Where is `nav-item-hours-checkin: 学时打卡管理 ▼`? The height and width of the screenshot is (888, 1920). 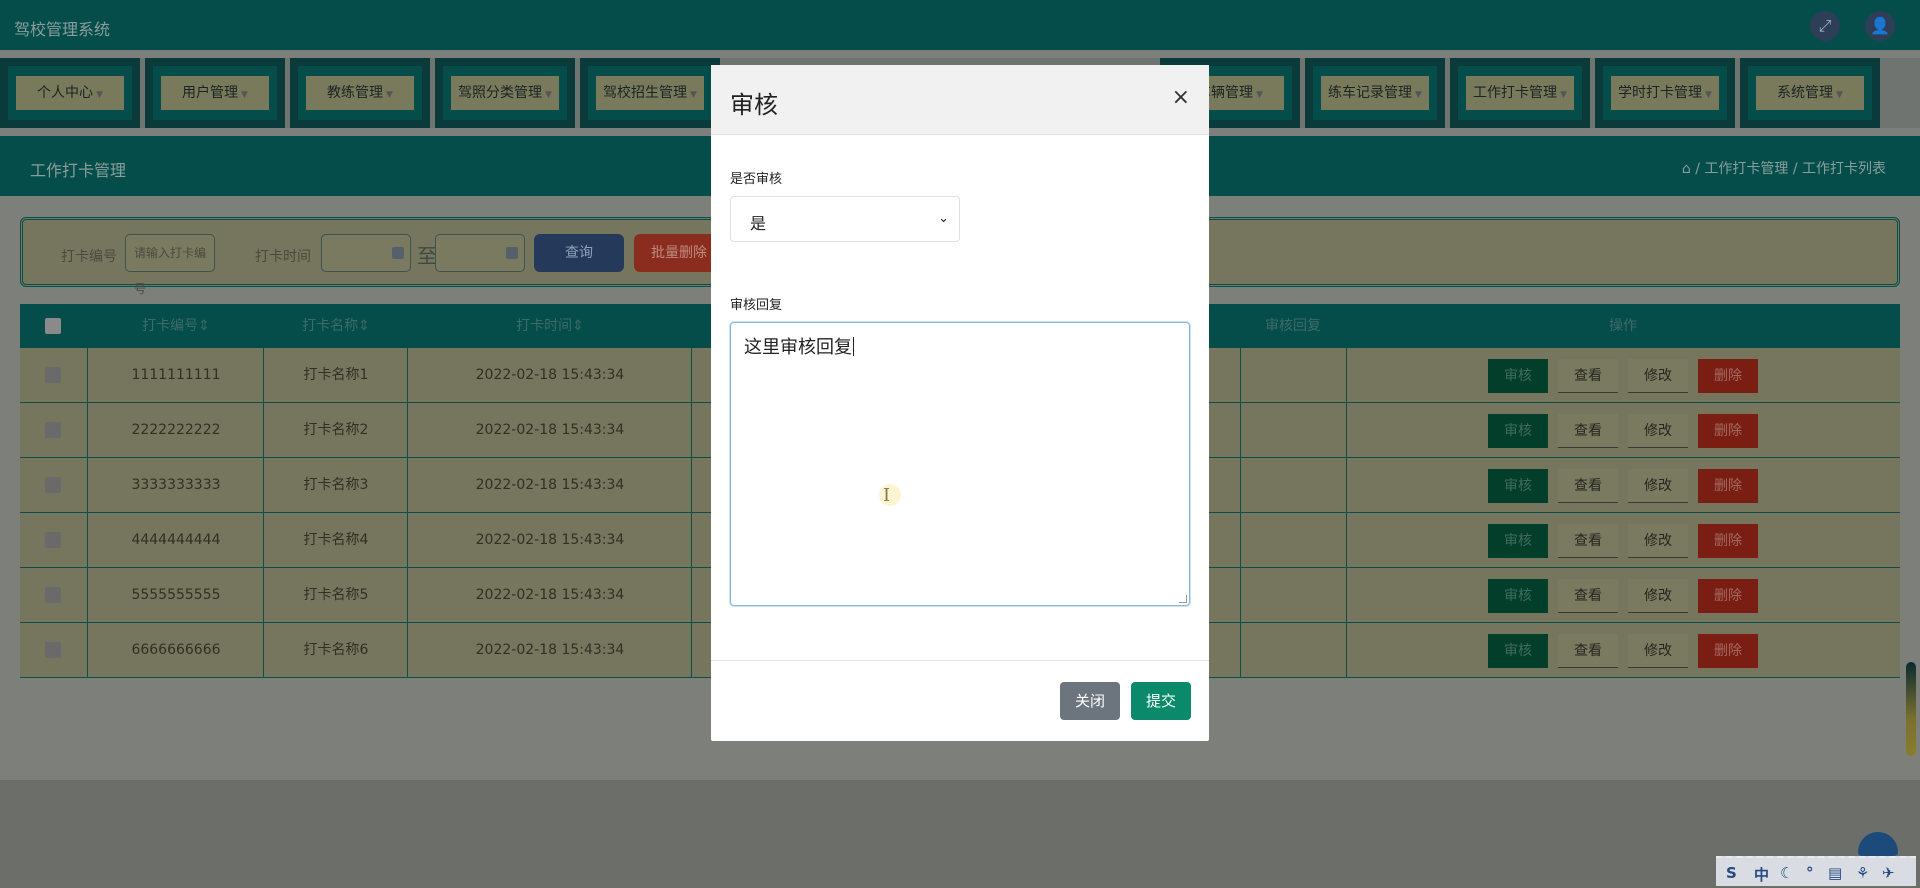
nav-item-hours-checkin: 学时打卡管理 ▼ is located at coordinates (1665, 93).